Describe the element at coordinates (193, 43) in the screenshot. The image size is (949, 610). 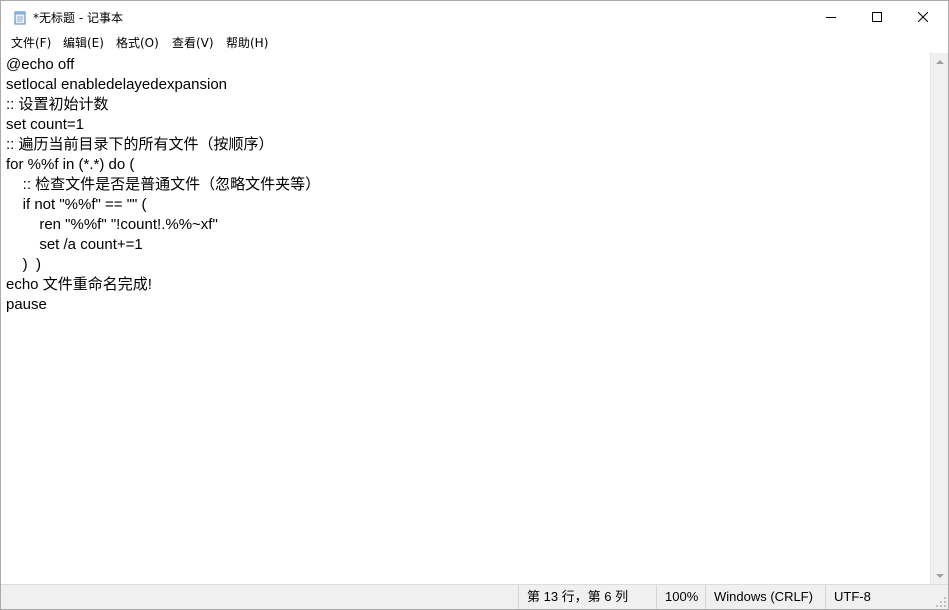
I see `menu-view: 查看(V)` at that location.